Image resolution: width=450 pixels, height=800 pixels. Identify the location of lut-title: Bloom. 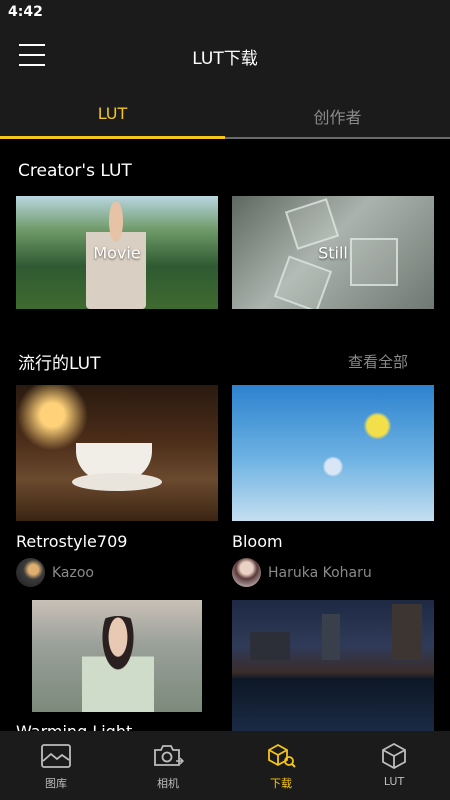
(257, 541).